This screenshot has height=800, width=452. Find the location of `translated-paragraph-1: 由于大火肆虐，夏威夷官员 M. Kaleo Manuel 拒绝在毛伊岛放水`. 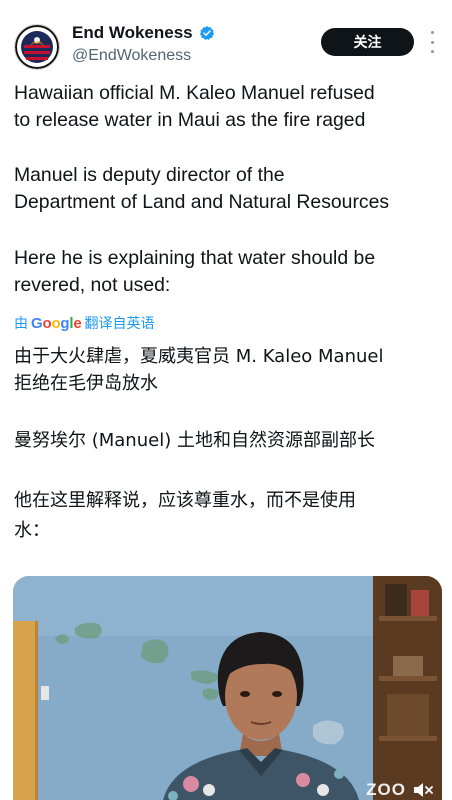

translated-paragraph-1: 由于大火肆虐，夏威夷官员 M. Kaleo Manuel 拒绝在毛伊岛放水 is located at coordinates (198, 370).